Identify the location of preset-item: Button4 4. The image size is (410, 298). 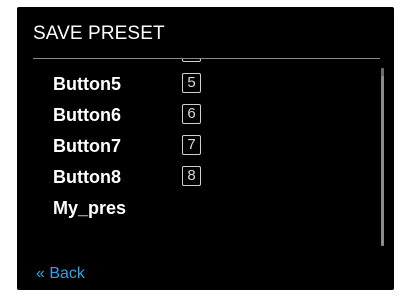
(203, 63).